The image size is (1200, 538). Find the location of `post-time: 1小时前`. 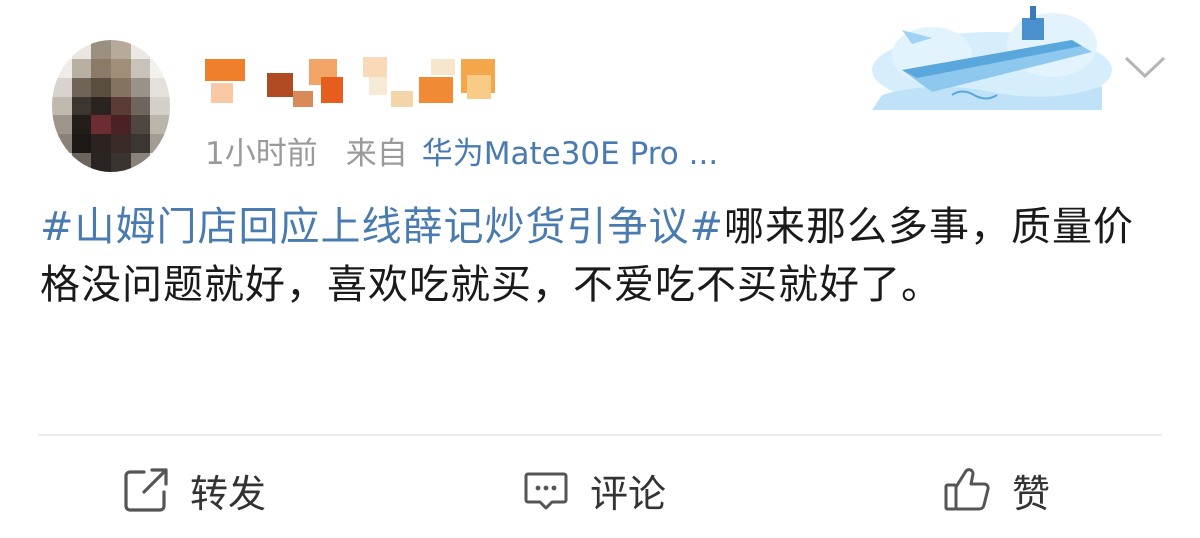

post-time: 1小时前 is located at coordinates (261, 153).